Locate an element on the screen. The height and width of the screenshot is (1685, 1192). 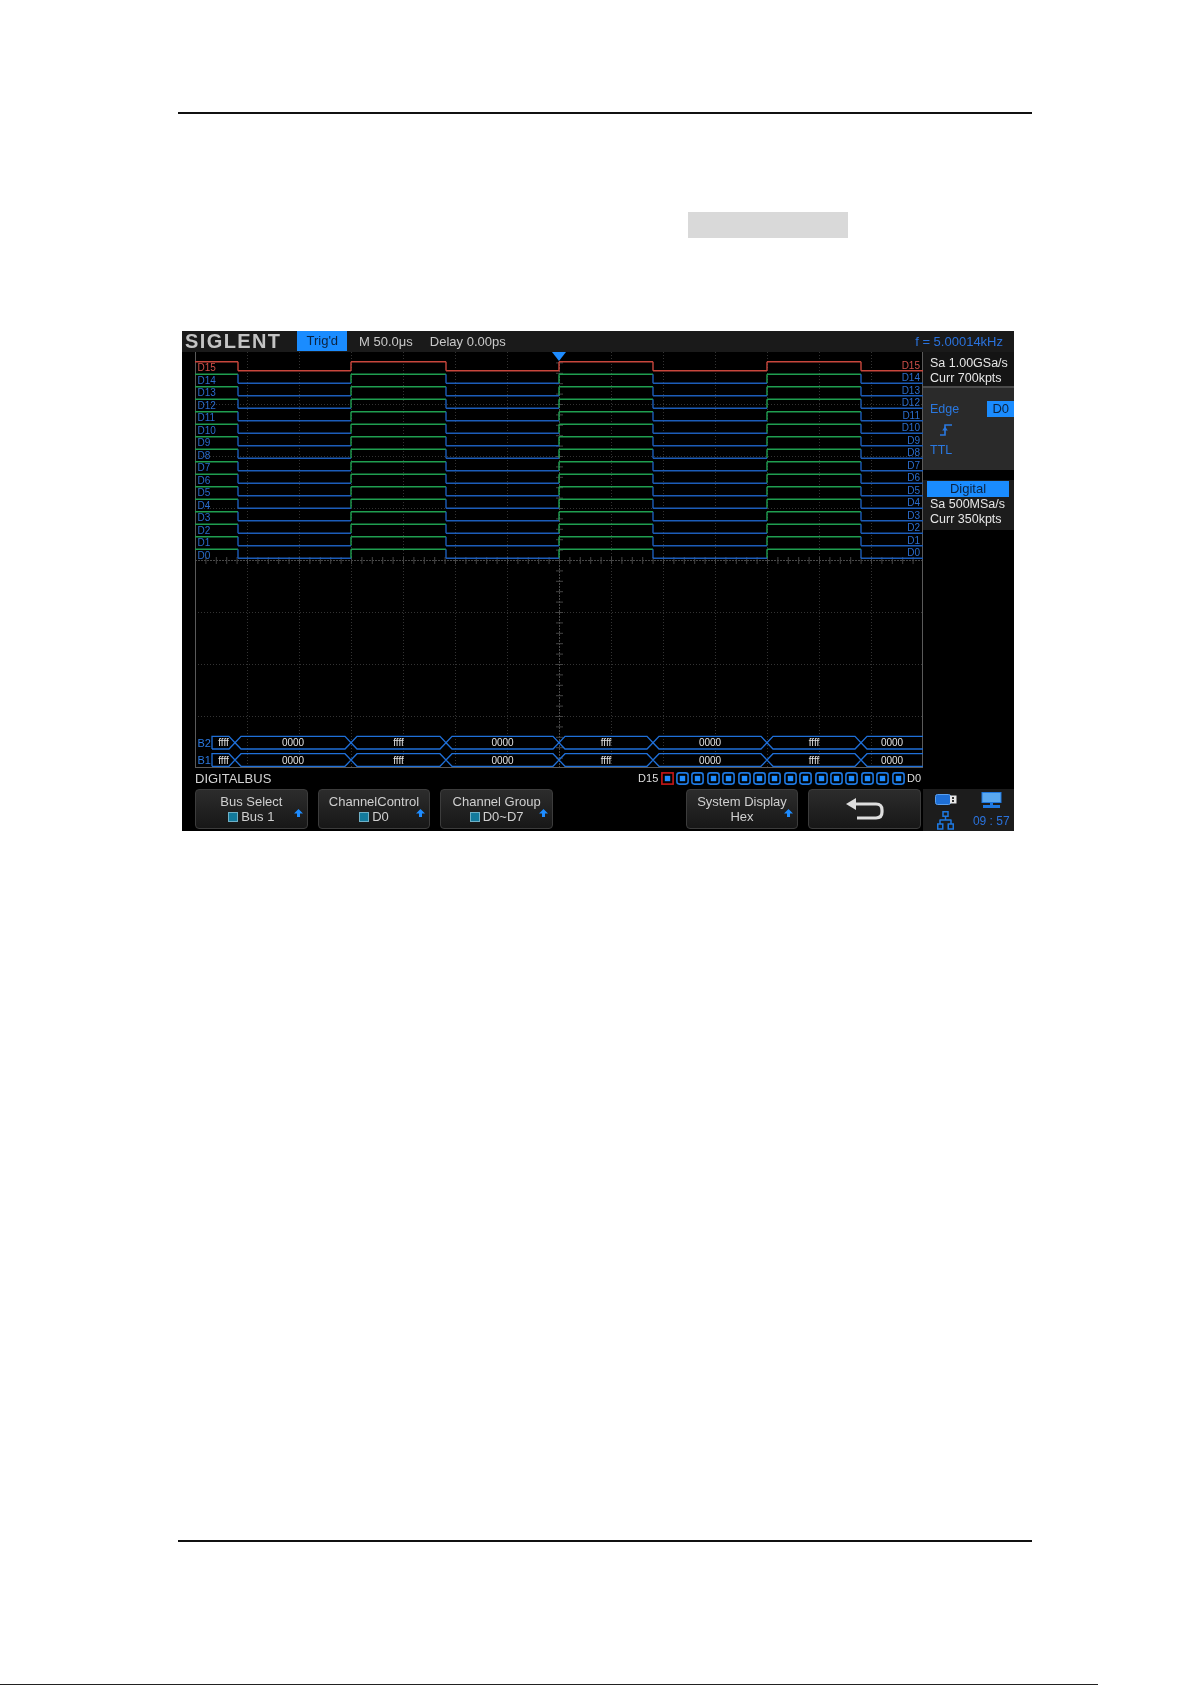
bus-label: B1 is located at coordinates (204, 760).